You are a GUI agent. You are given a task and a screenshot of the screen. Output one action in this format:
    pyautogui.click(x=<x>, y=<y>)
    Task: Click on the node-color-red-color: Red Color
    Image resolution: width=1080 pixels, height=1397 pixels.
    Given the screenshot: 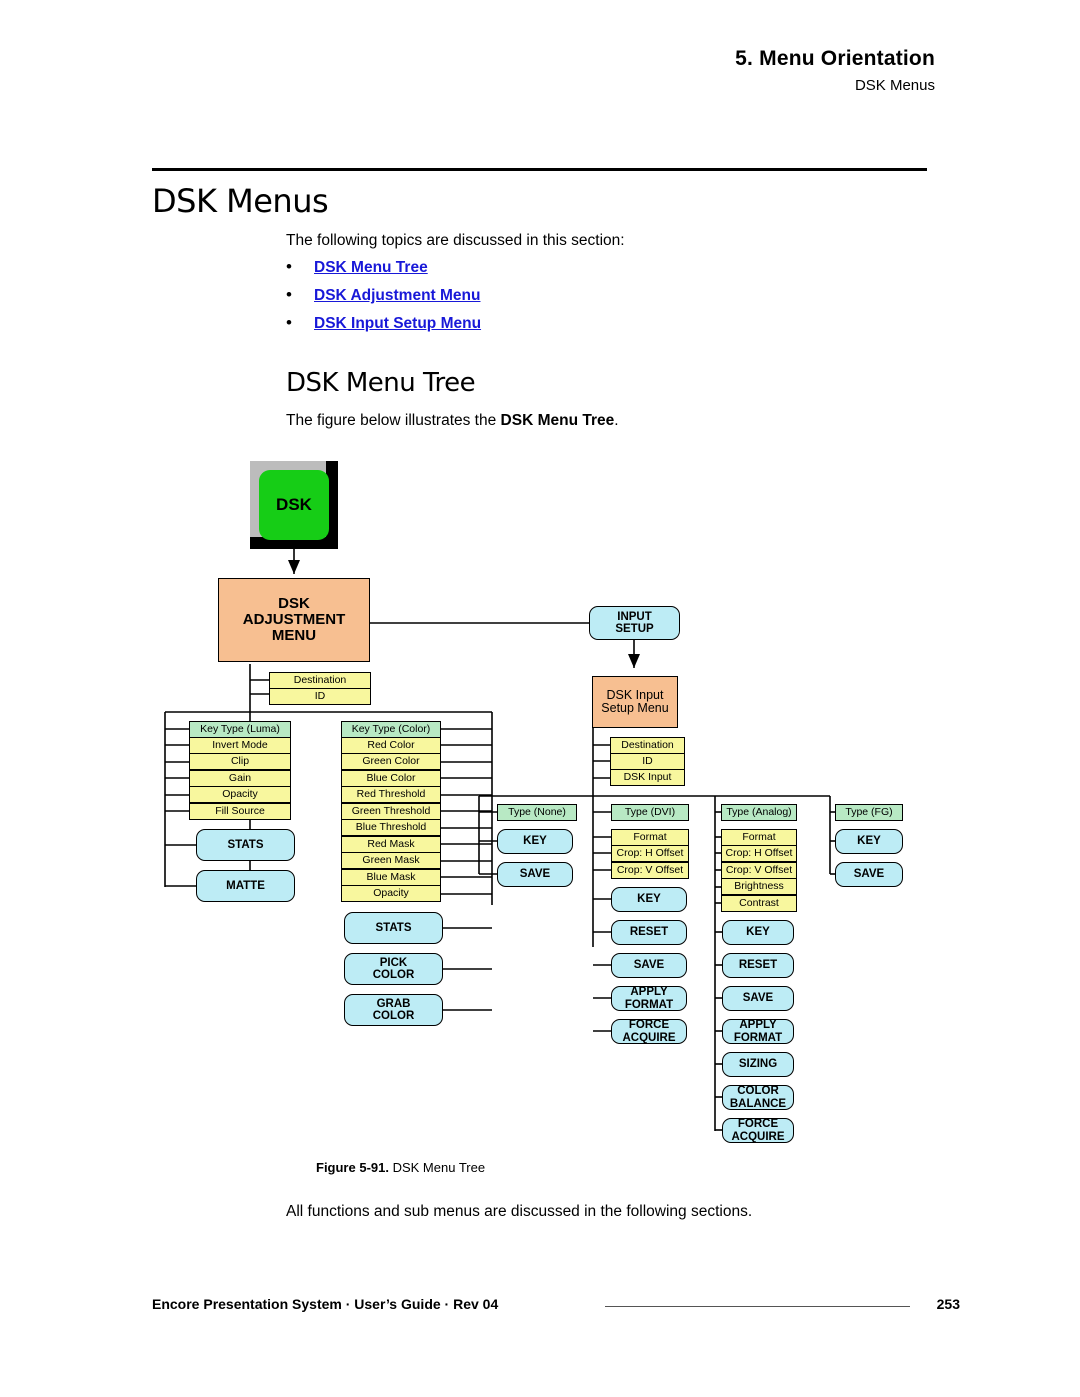 What is the action you would take?
    pyautogui.click(x=391, y=745)
    